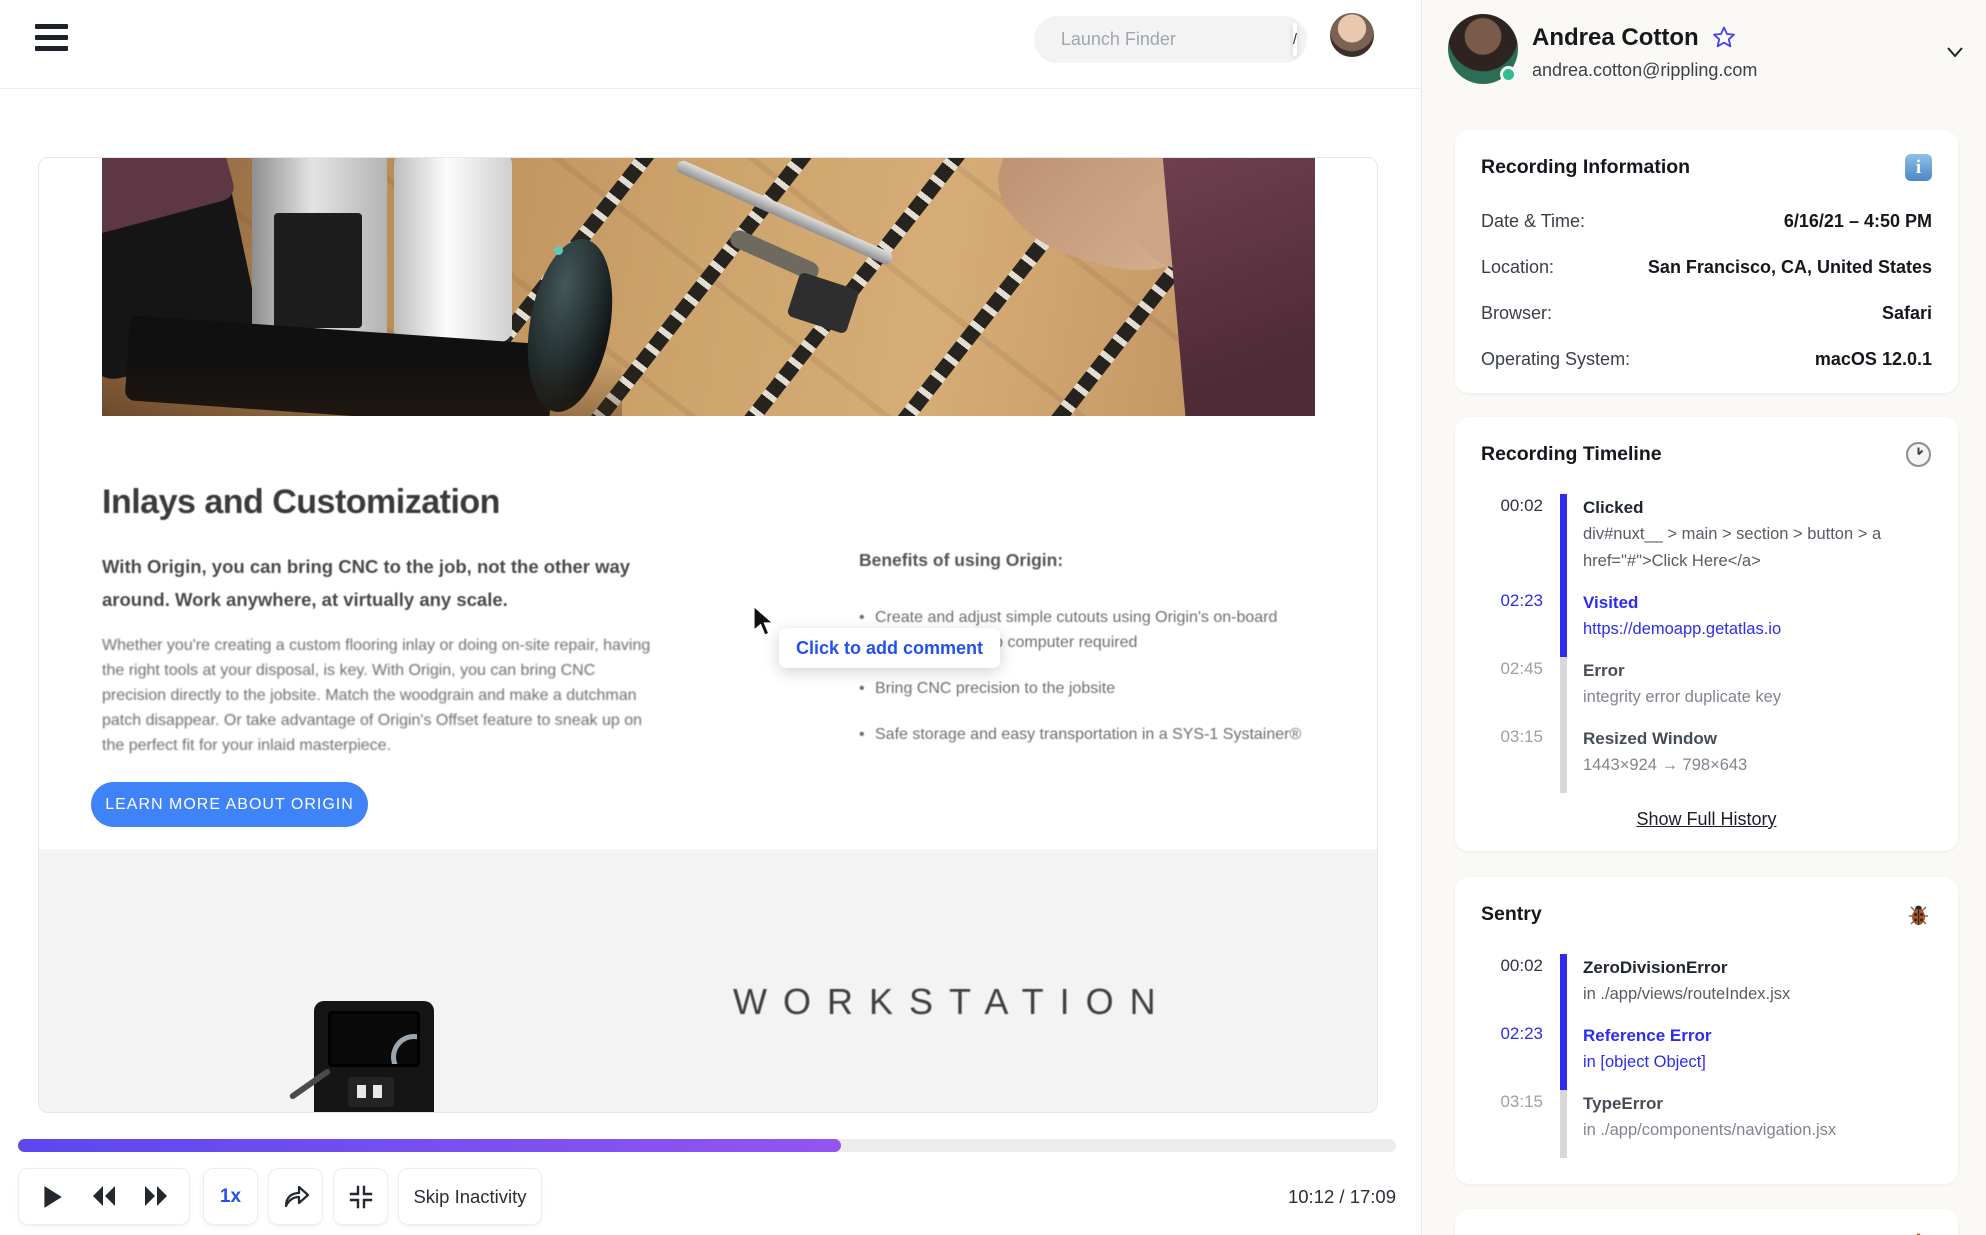 Image resolution: width=1986 pixels, height=1235 pixels. I want to click on card-title: Recording Information, so click(1586, 167).